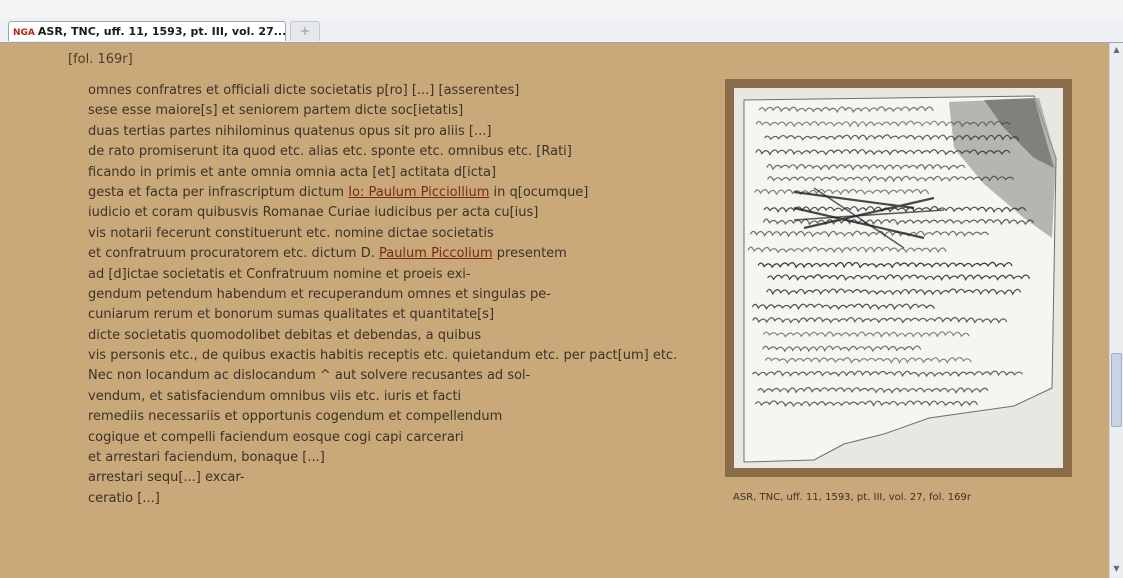 Image resolution: width=1123 pixels, height=578 pixels. Describe the element at coordinates (418, 192) in the screenshot. I see `person-name-link: Io: Paulum Picciollium` at that location.